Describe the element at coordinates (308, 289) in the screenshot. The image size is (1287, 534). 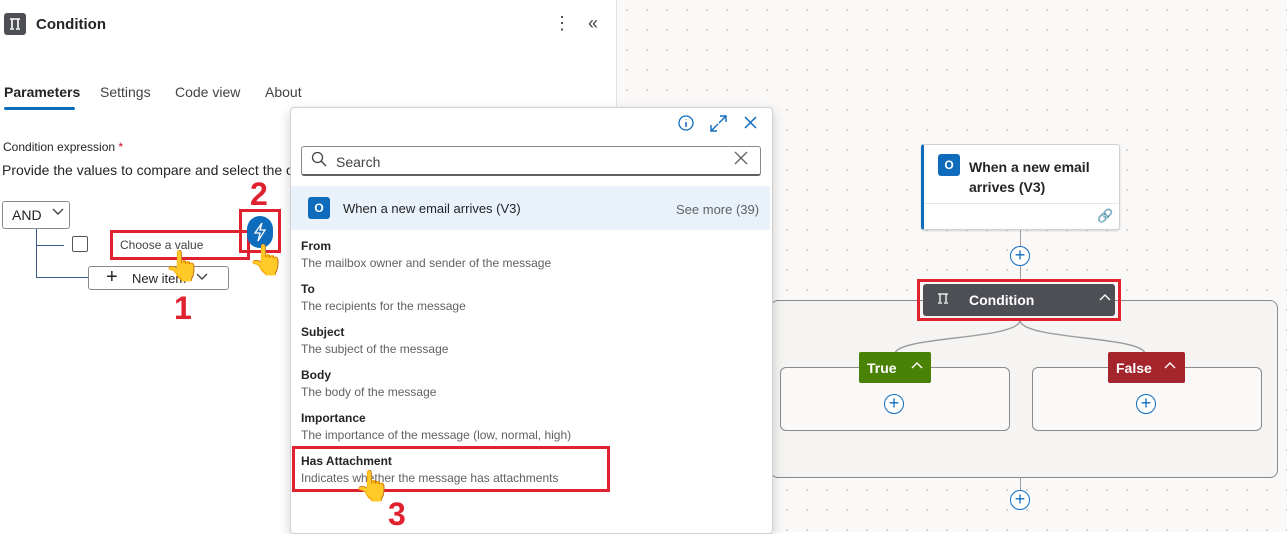
I see `token-title-to: To` at that location.